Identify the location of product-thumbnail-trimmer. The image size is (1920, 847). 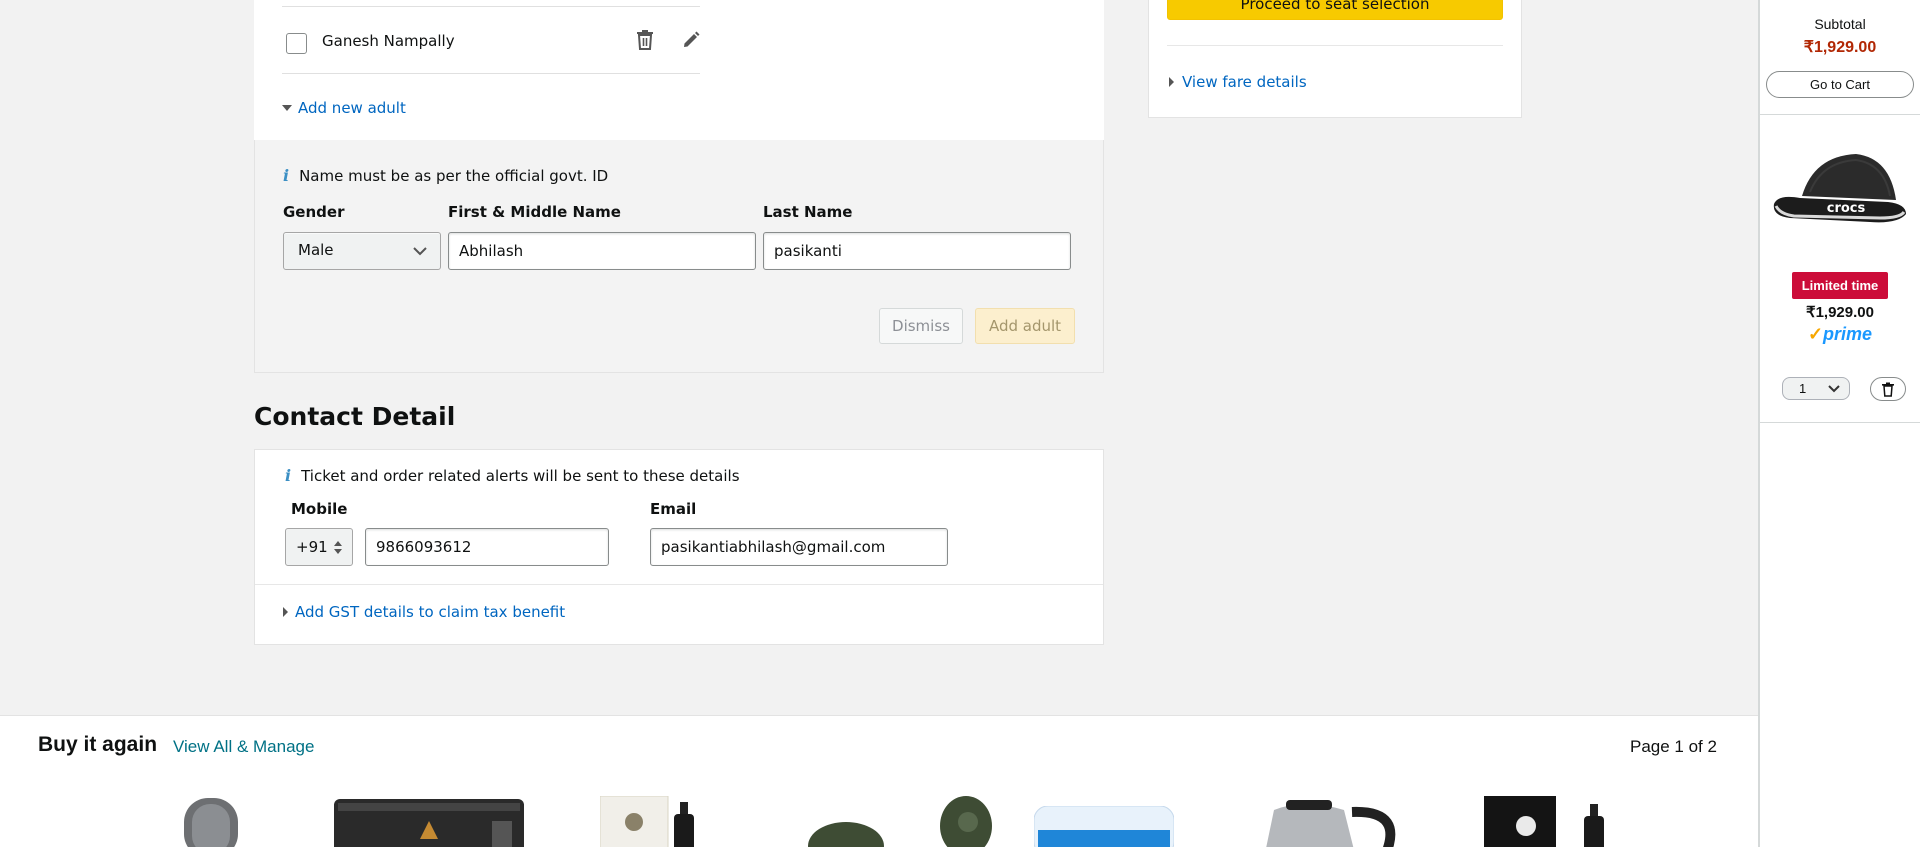
(211, 822).